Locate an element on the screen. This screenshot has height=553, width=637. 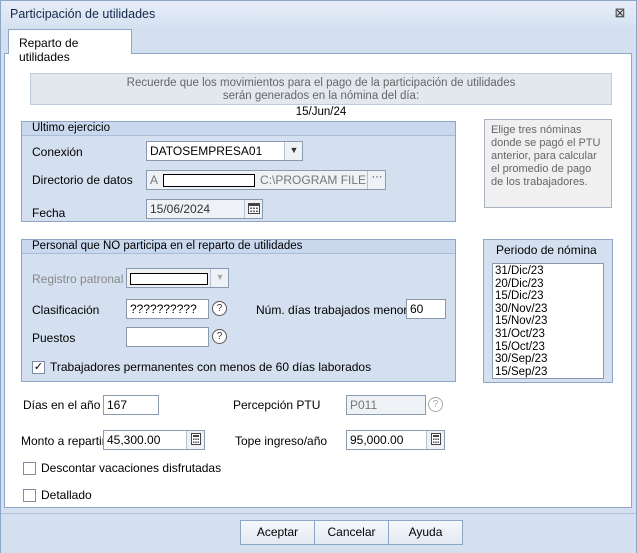
puestos-field is located at coordinates (167, 337).